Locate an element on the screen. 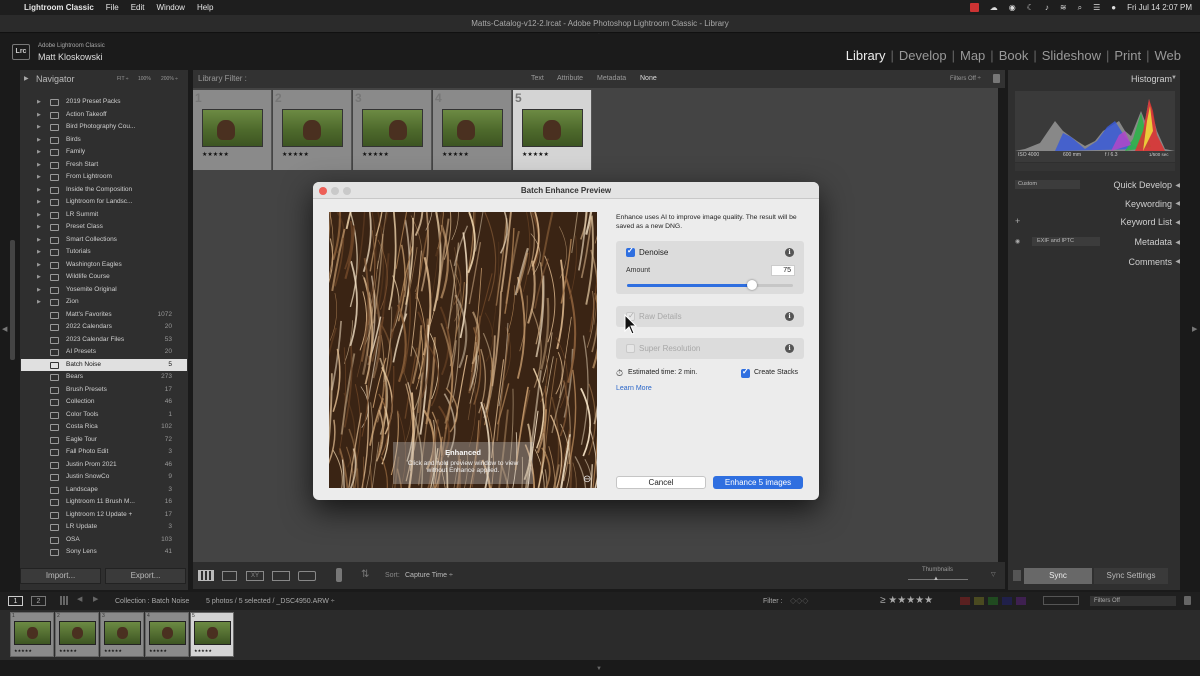 This screenshot has width=1200, height=676. filter-presets-icon is located at coordinates (1061, 600).